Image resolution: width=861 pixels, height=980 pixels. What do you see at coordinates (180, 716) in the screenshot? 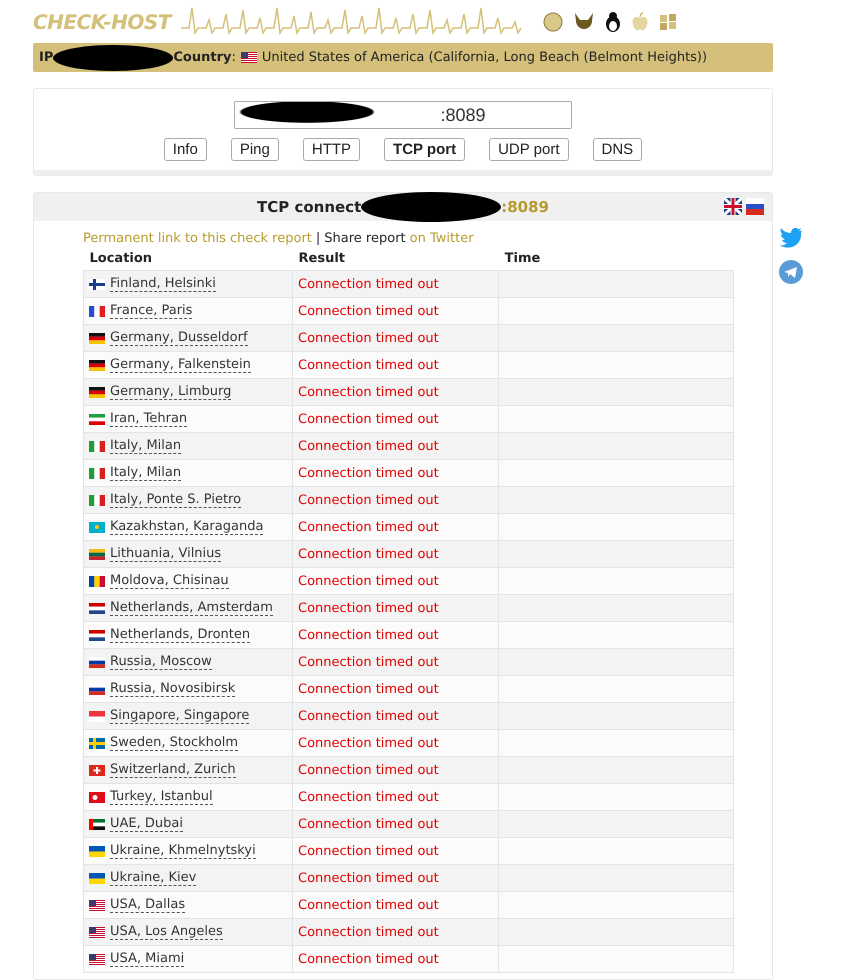
I see `location-link: Singapore, Singapore` at bounding box center [180, 716].